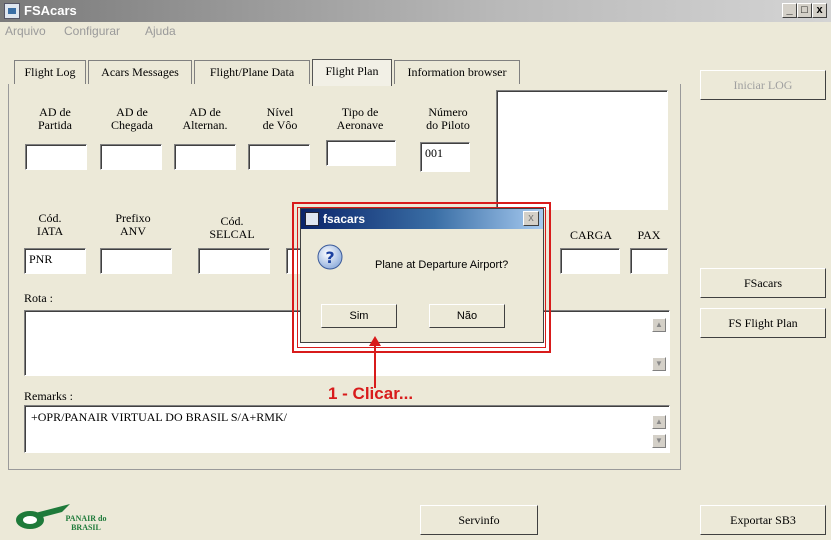 The width and height of the screenshot is (831, 540). Describe the element at coordinates (590, 261) in the screenshot. I see `carga-input` at that location.